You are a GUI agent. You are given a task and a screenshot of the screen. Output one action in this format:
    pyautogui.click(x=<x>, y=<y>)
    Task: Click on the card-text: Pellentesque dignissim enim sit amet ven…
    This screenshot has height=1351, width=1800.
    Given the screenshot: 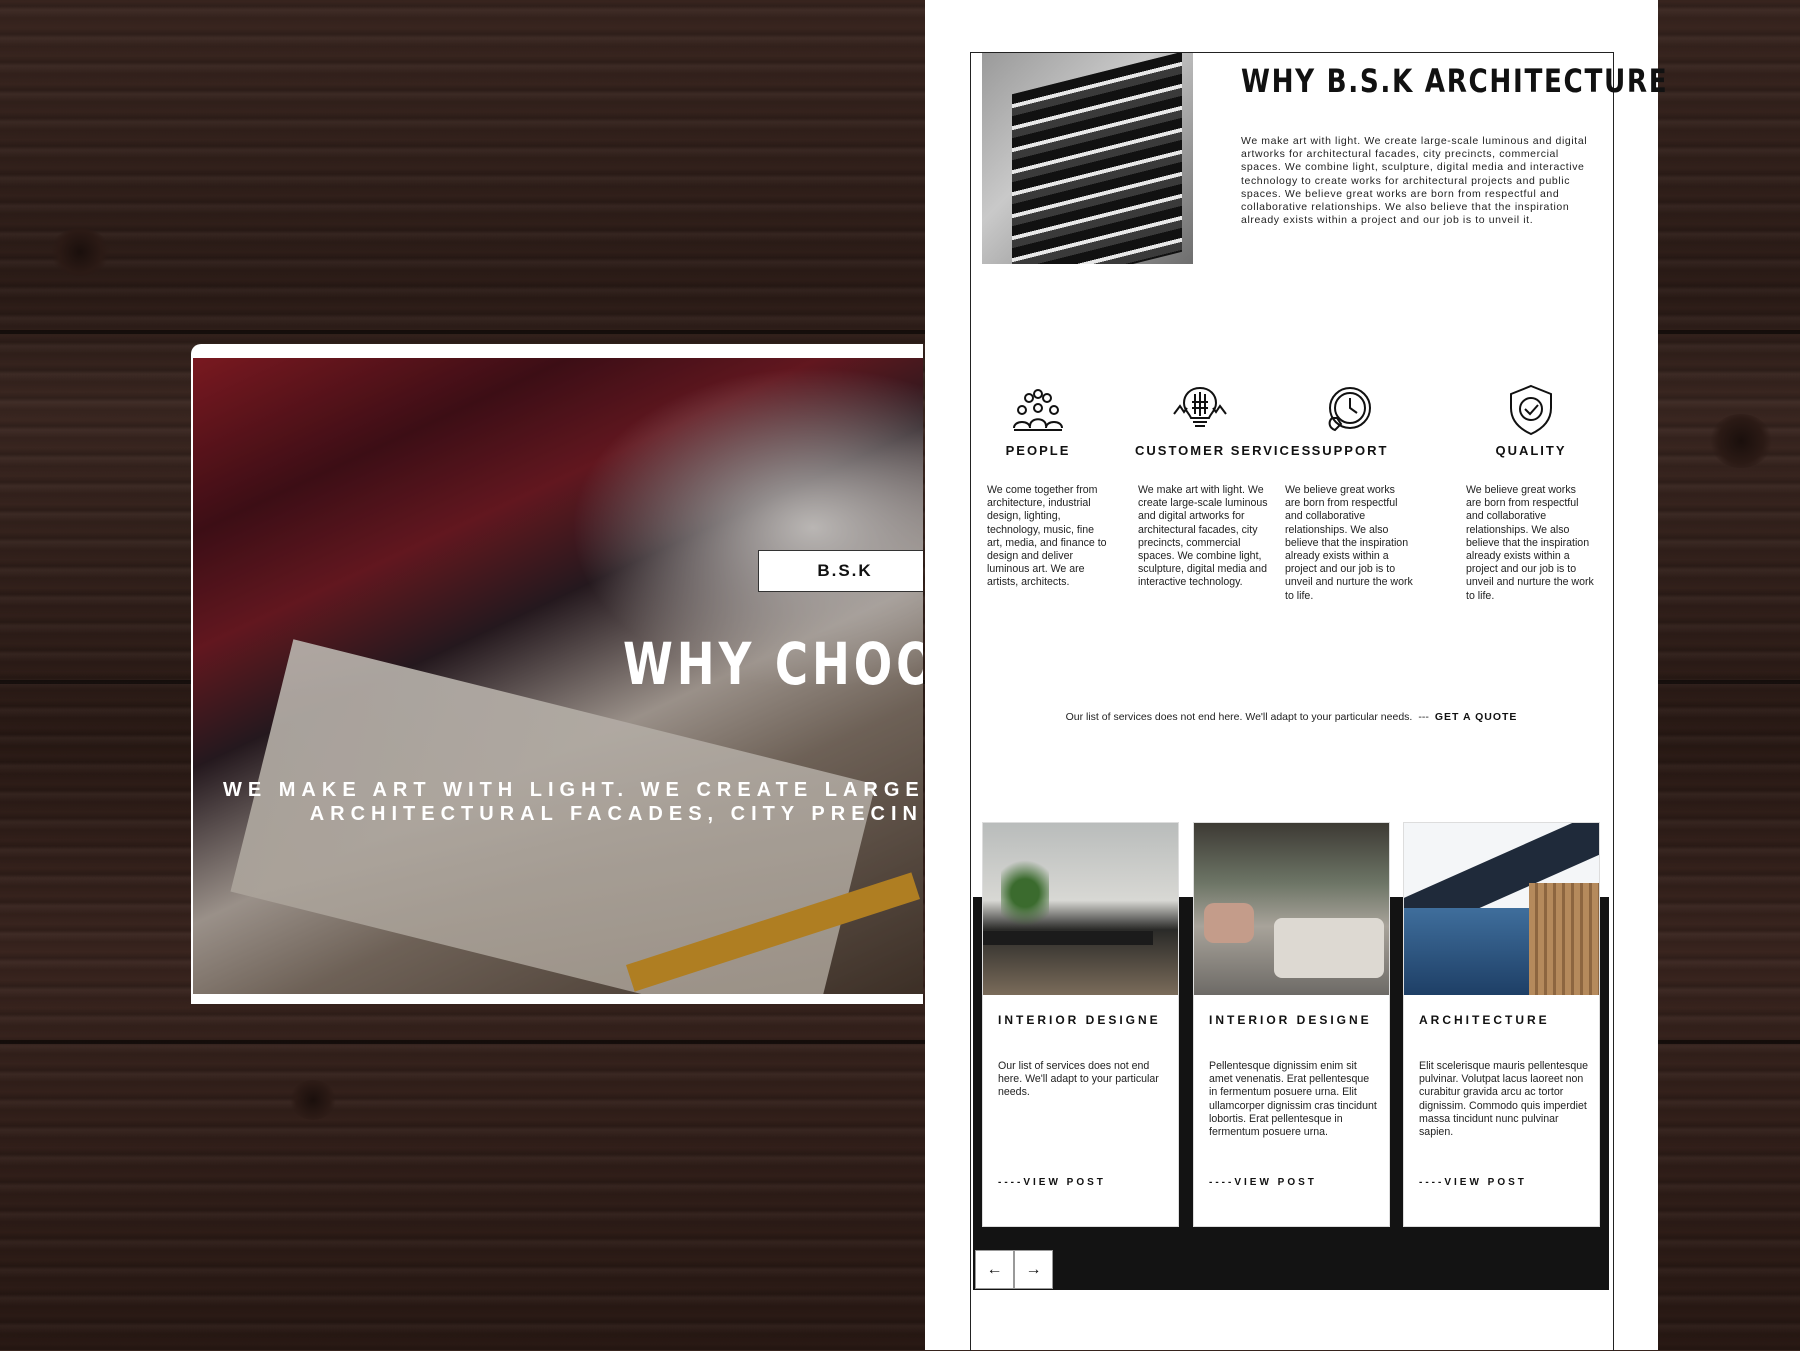 What is the action you would take?
    pyautogui.click(x=1293, y=1099)
    